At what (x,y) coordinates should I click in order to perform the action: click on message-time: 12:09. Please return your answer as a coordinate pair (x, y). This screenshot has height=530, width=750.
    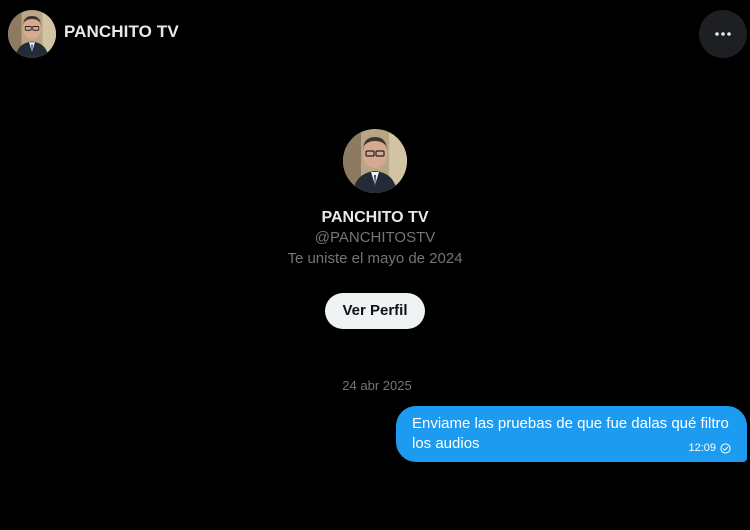
    Looking at the image, I should click on (702, 448).